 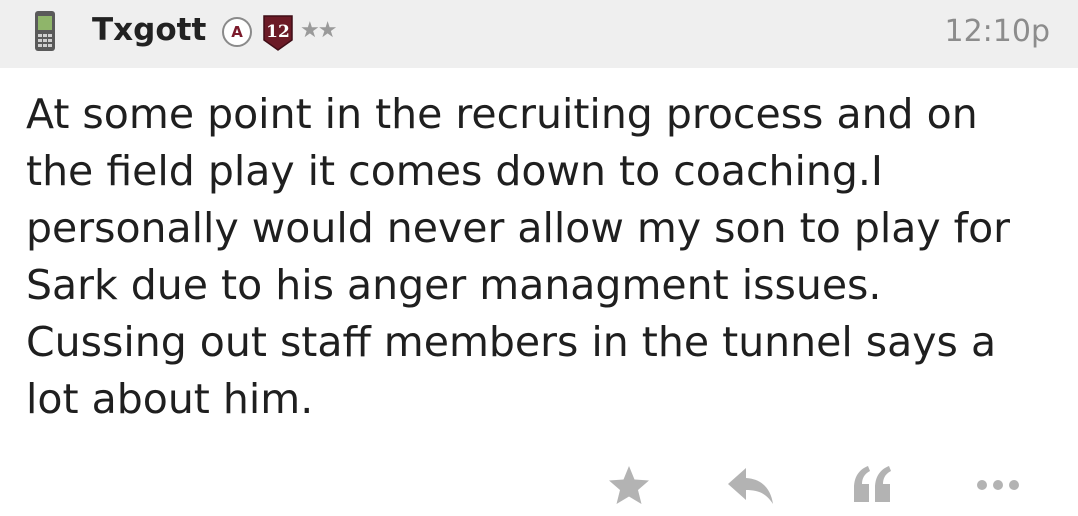 What do you see at coordinates (749, 485) in the screenshot?
I see `reply-icon` at bounding box center [749, 485].